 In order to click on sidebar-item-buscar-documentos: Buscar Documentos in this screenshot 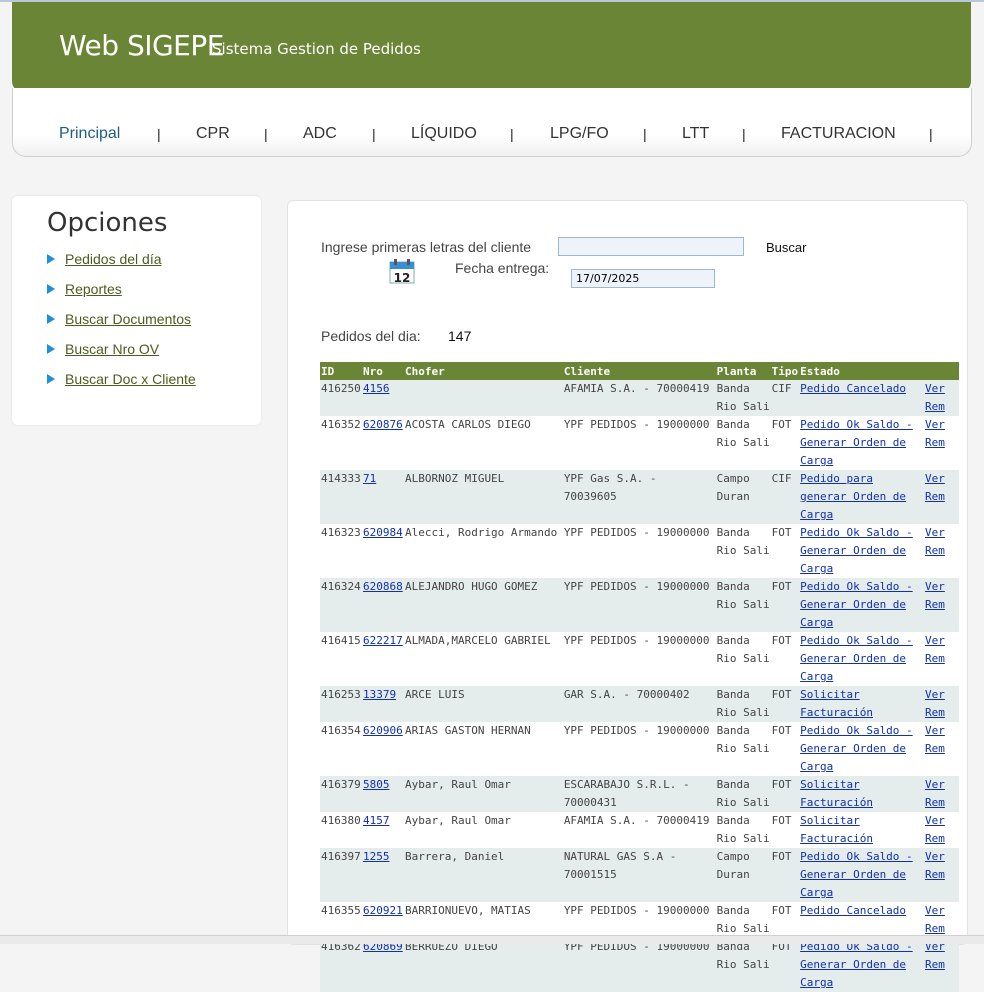, I will do `click(119, 319)`.